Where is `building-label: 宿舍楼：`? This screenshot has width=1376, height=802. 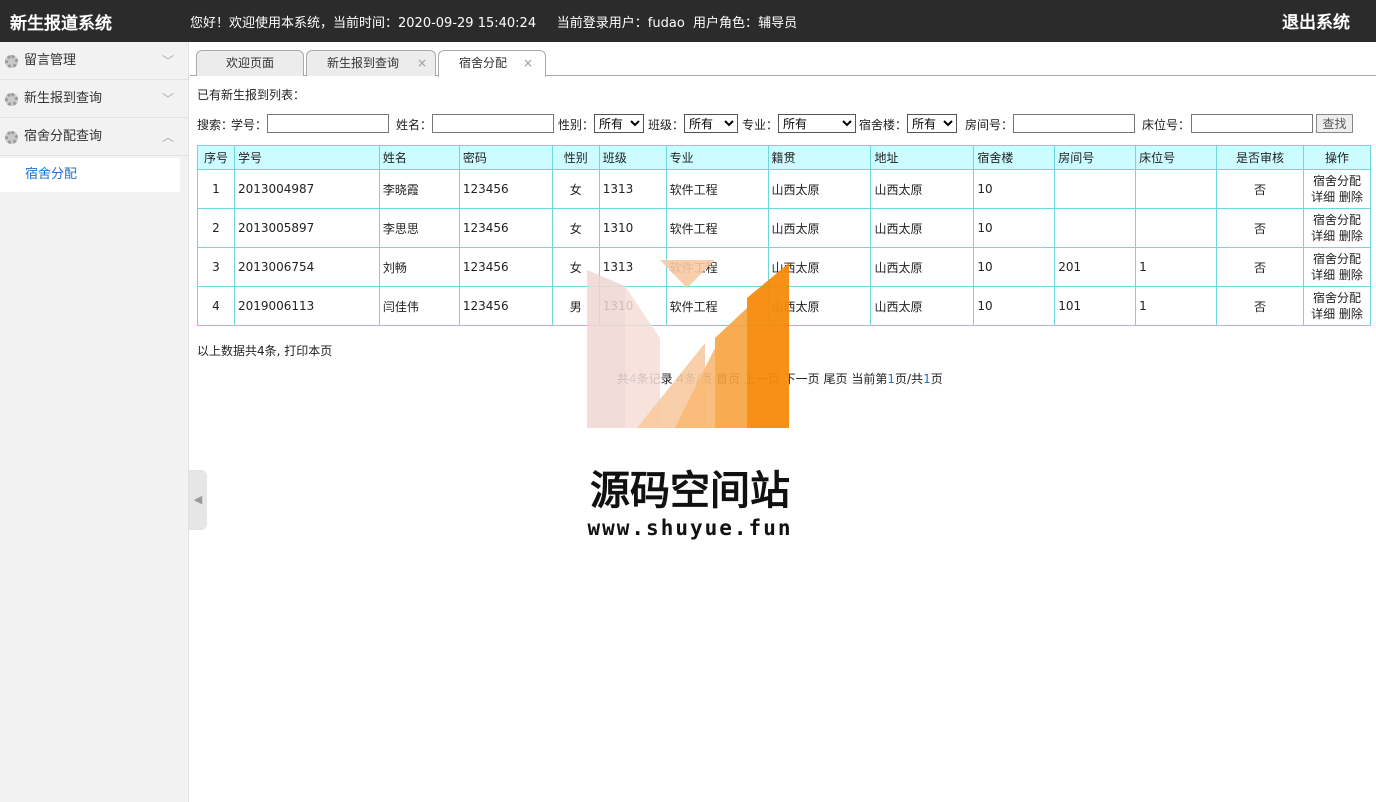
building-label: 宿舍楼： is located at coordinates (883, 125).